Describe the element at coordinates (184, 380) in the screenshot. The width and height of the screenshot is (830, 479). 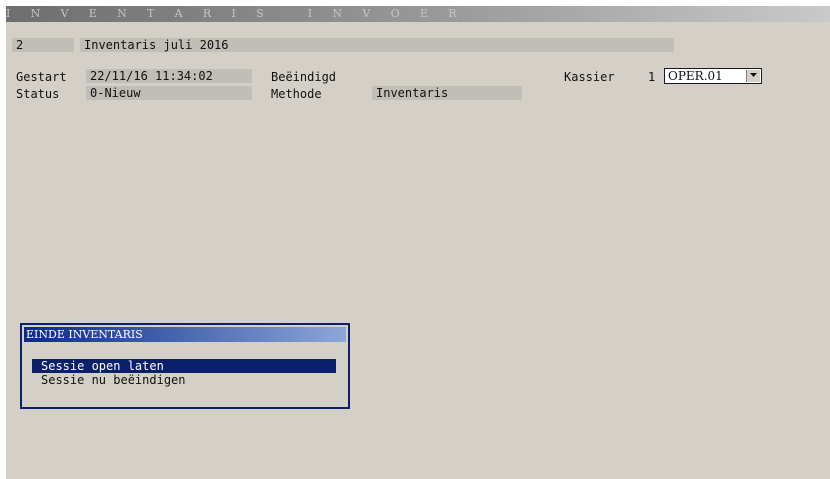
I see `option-sessie-nu-beeindigen: Sessie nu beëindigen` at that location.